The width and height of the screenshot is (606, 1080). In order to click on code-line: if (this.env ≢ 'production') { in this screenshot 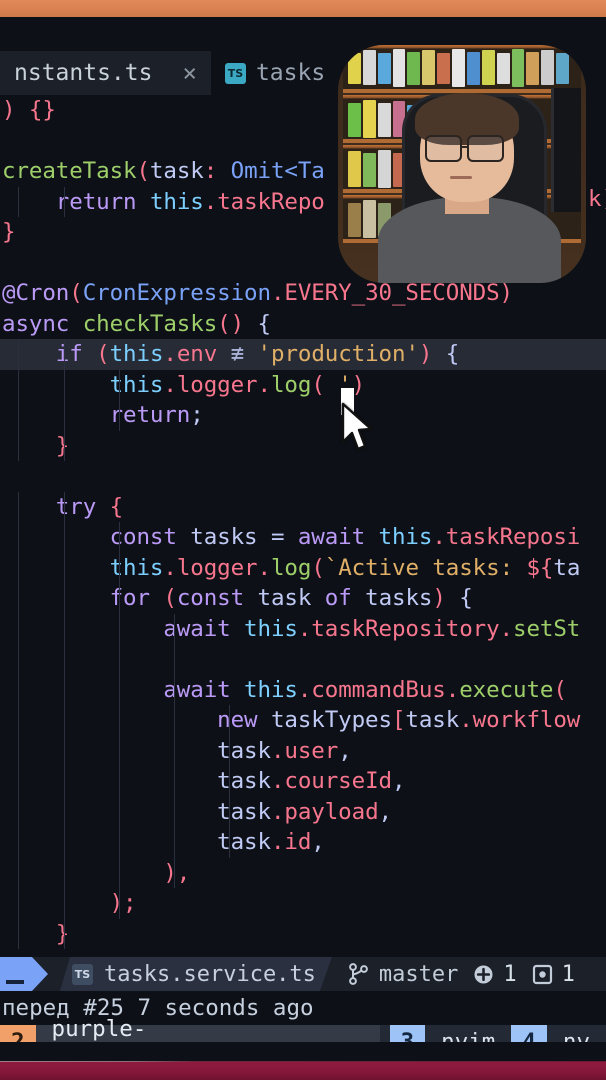, I will do `click(303, 354)`.